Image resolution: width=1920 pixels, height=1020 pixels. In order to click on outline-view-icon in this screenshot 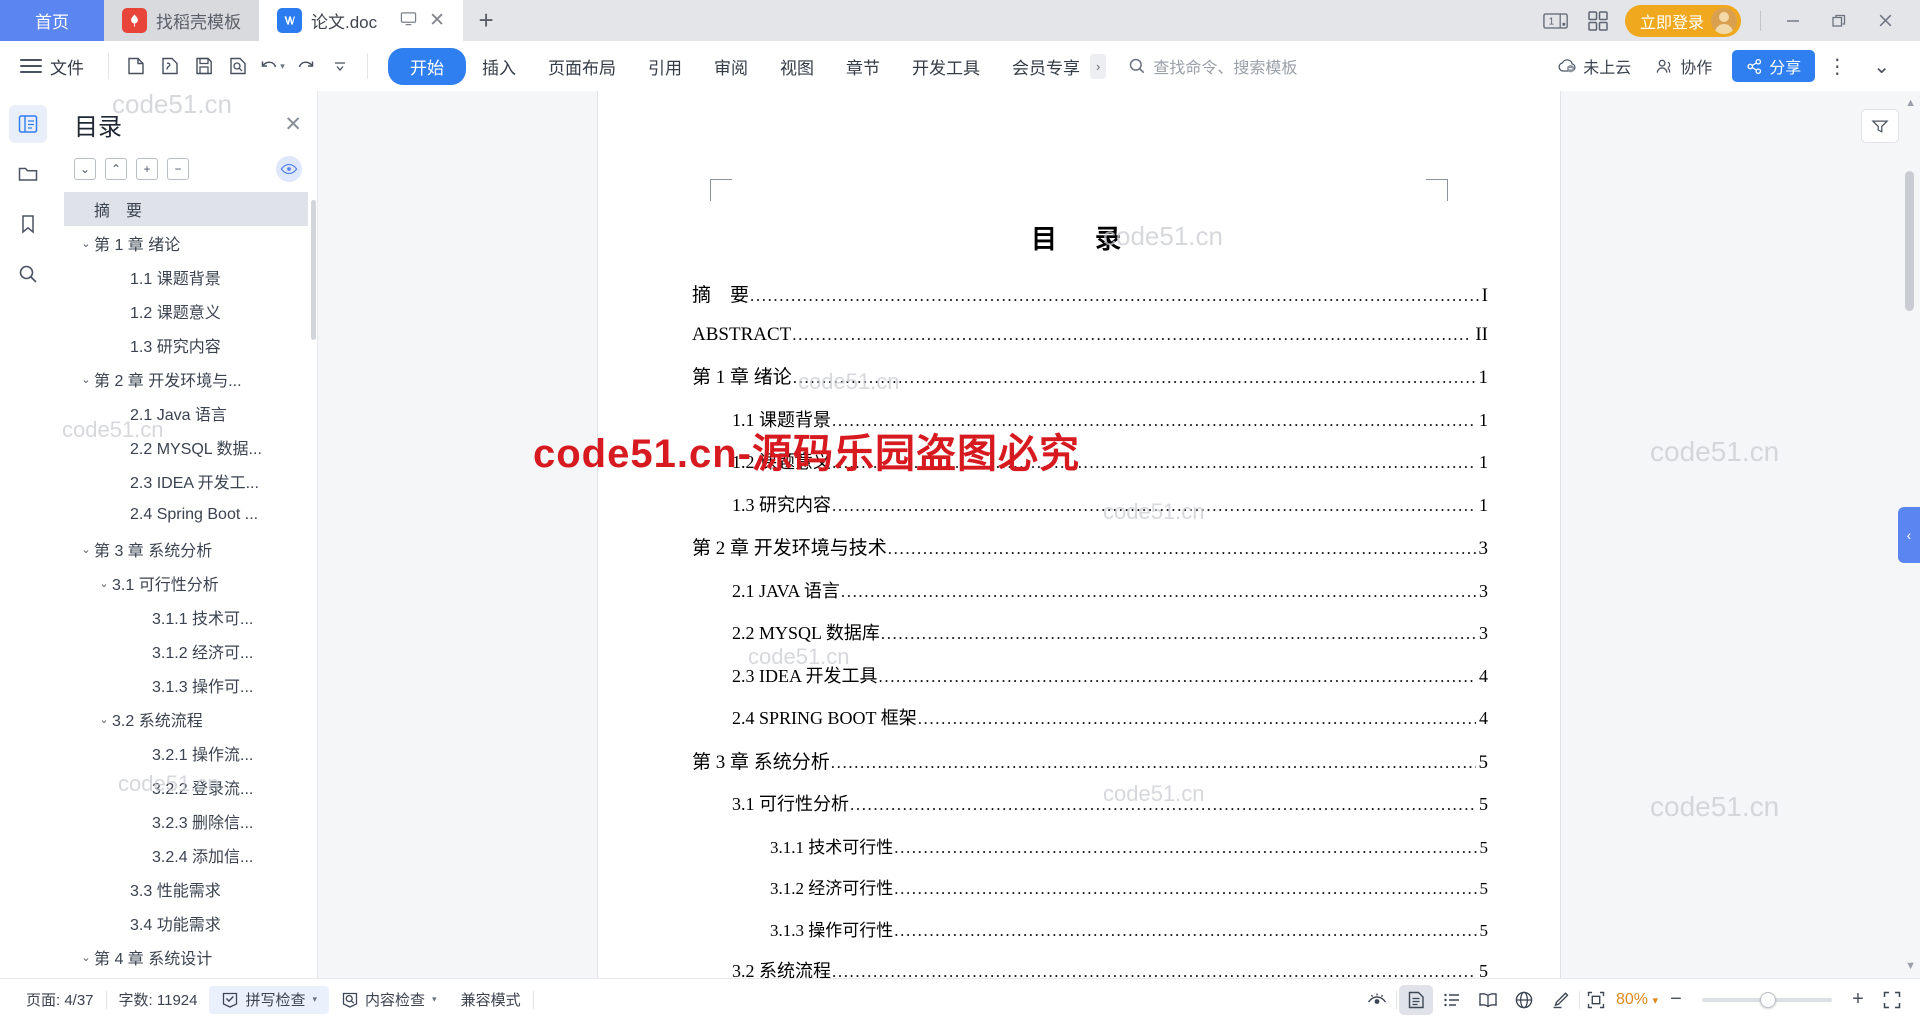, I will do `click(1452, 1000)`.